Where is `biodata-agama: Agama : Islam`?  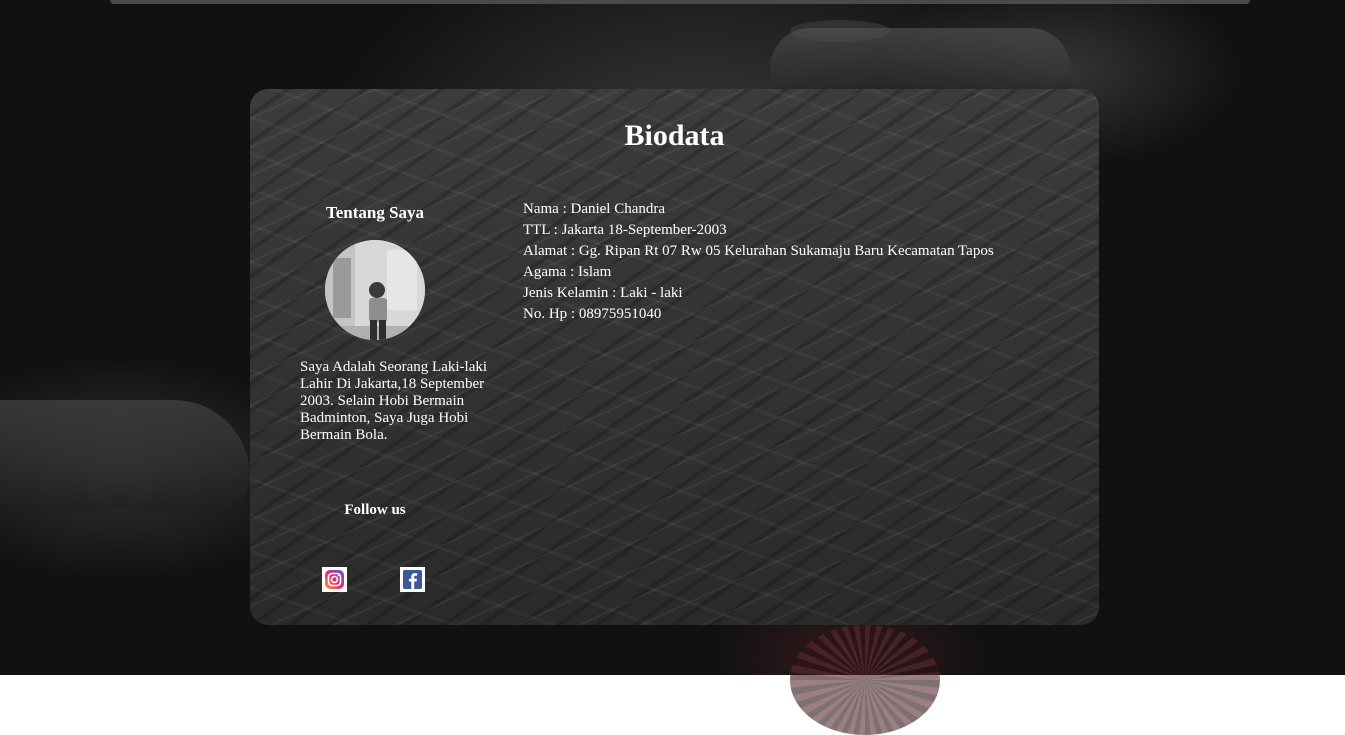
biodata-agama: Agama : Islam is located at coordinates (567, 272).